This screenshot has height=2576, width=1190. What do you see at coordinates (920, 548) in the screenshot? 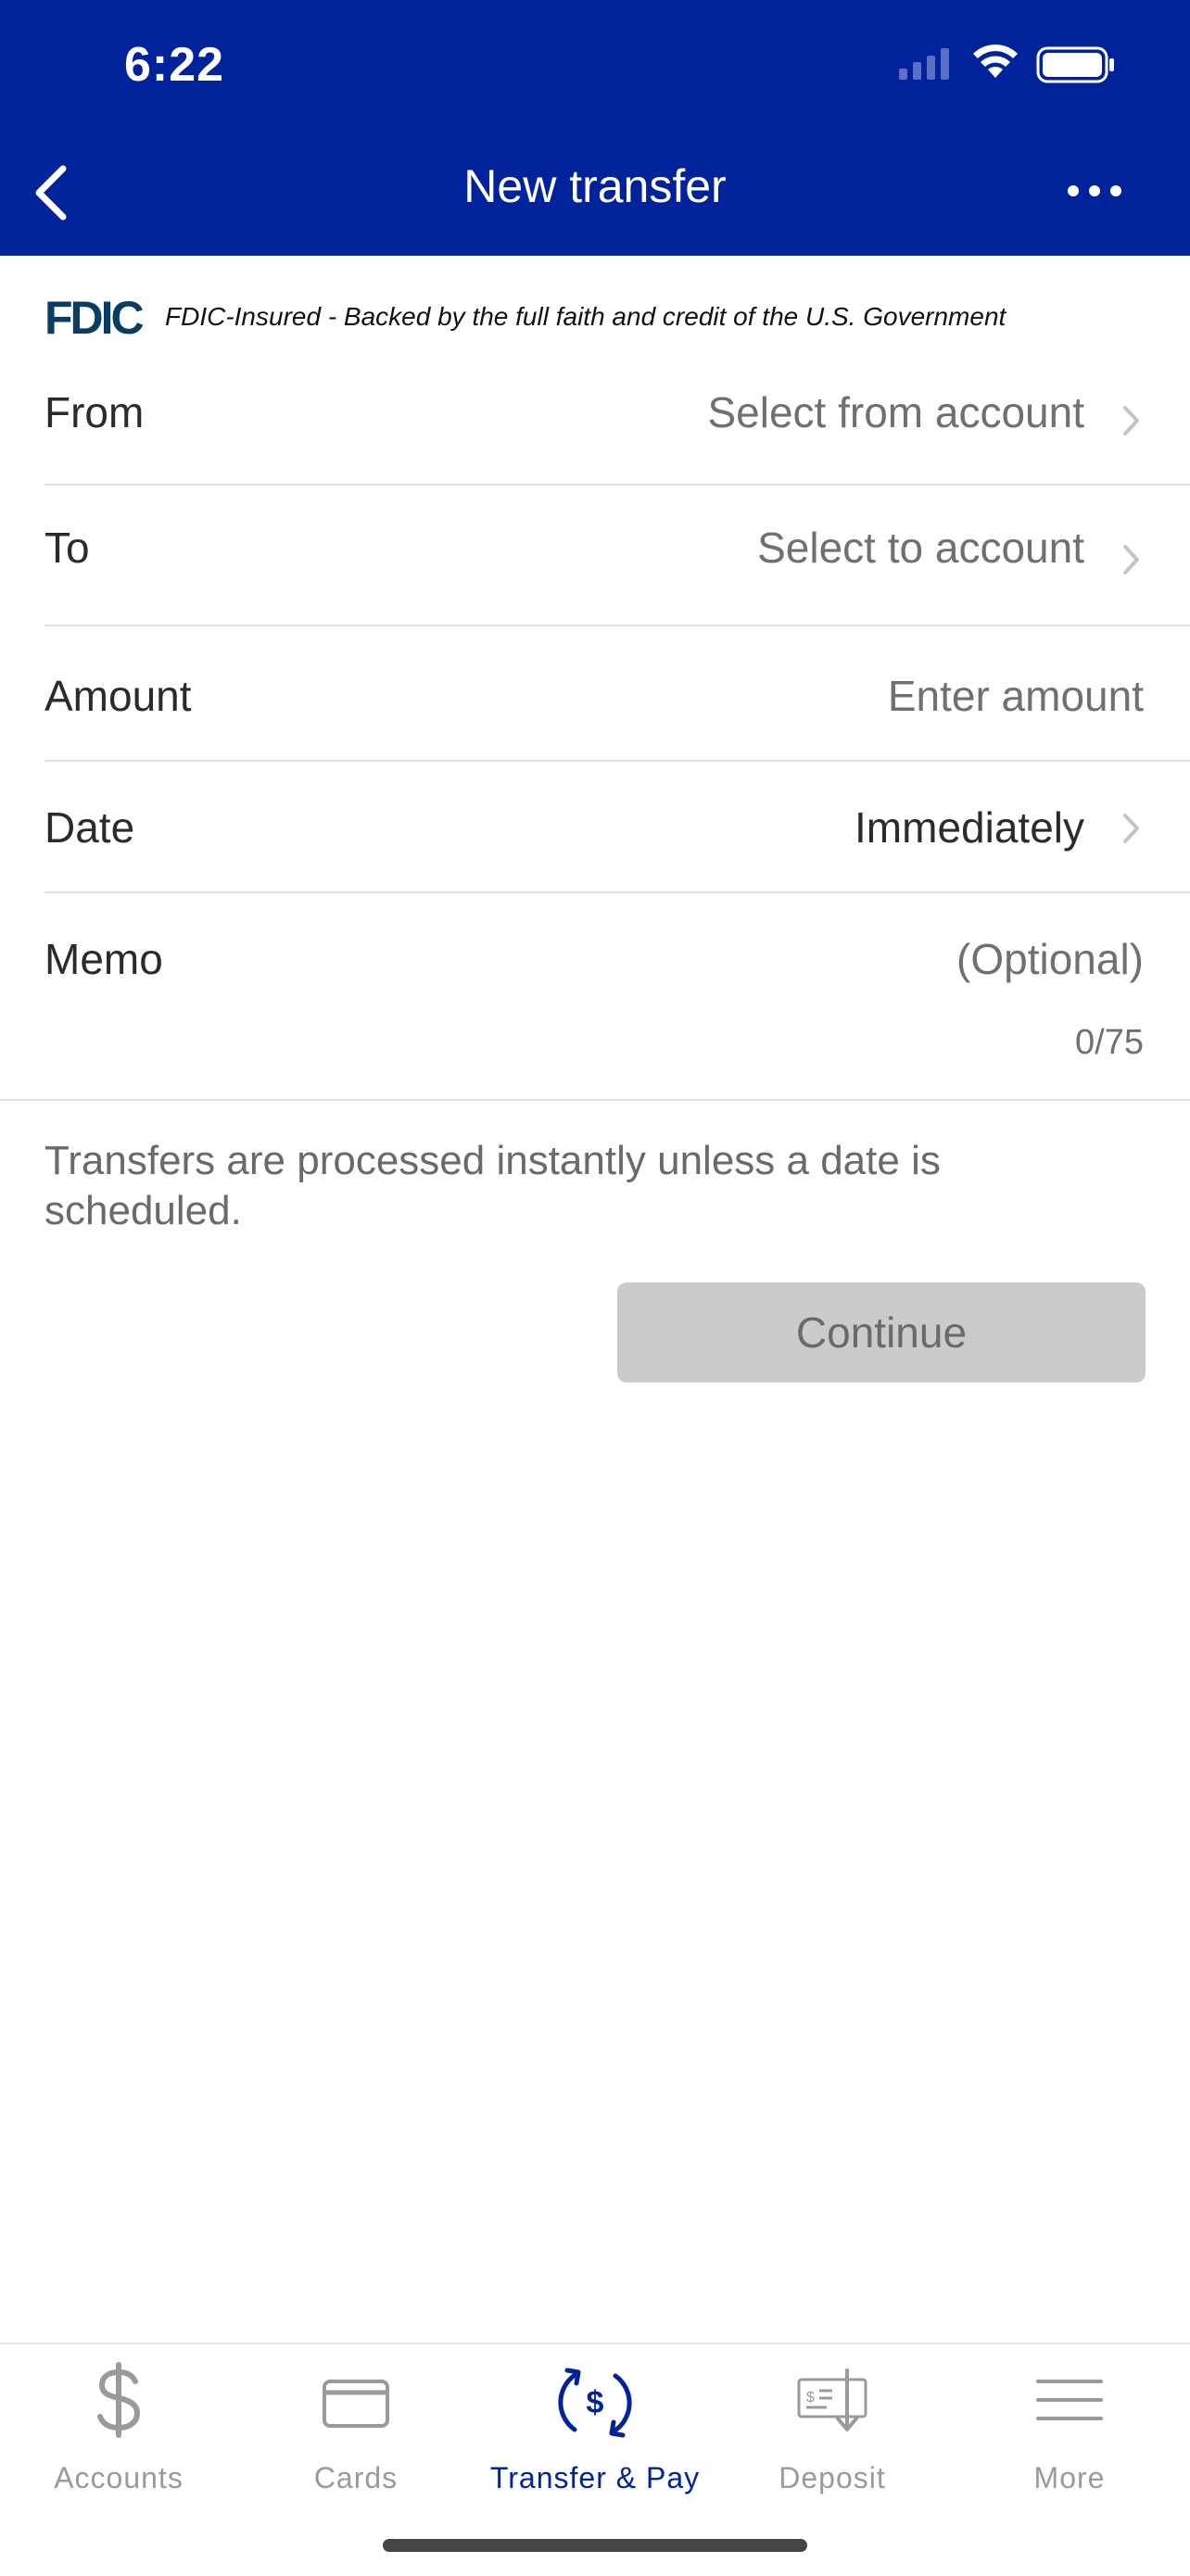
I see `to-account-value: Select to account` at bounding box center [920, 548].